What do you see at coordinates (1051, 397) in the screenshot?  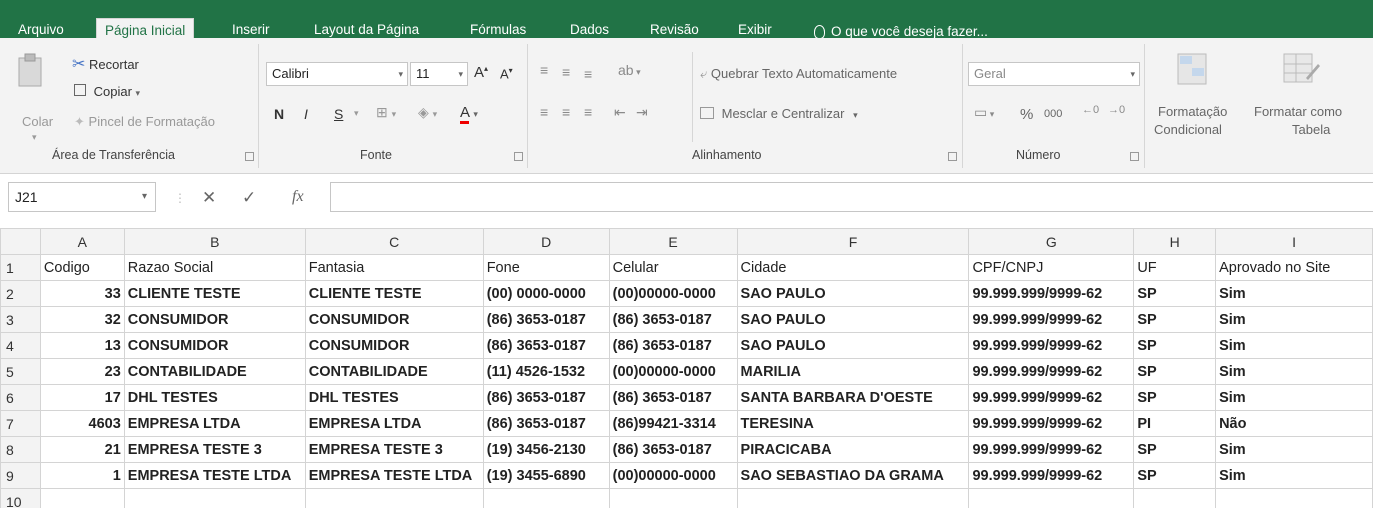 I see `cell-g6: 99.999.999/9999-62` at bounding box center [1051, 397].